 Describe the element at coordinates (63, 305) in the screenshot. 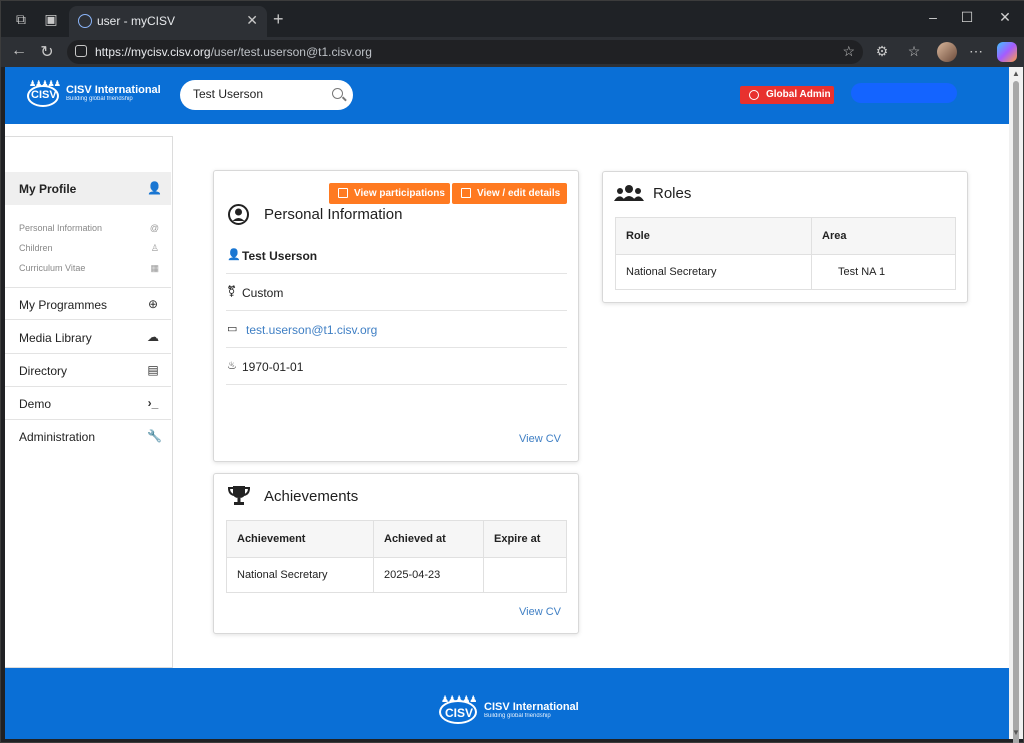

I see `sidebar-item-label: My Programmes` at that location.